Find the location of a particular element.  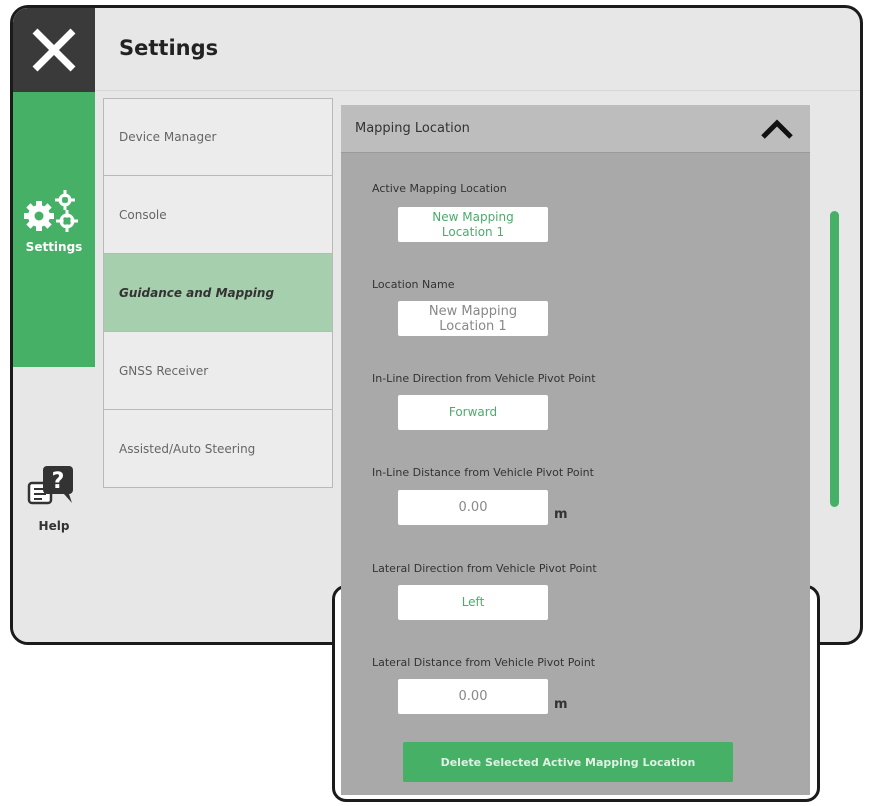

panel-header: Mapping Location is located at coordinates (575, 129).